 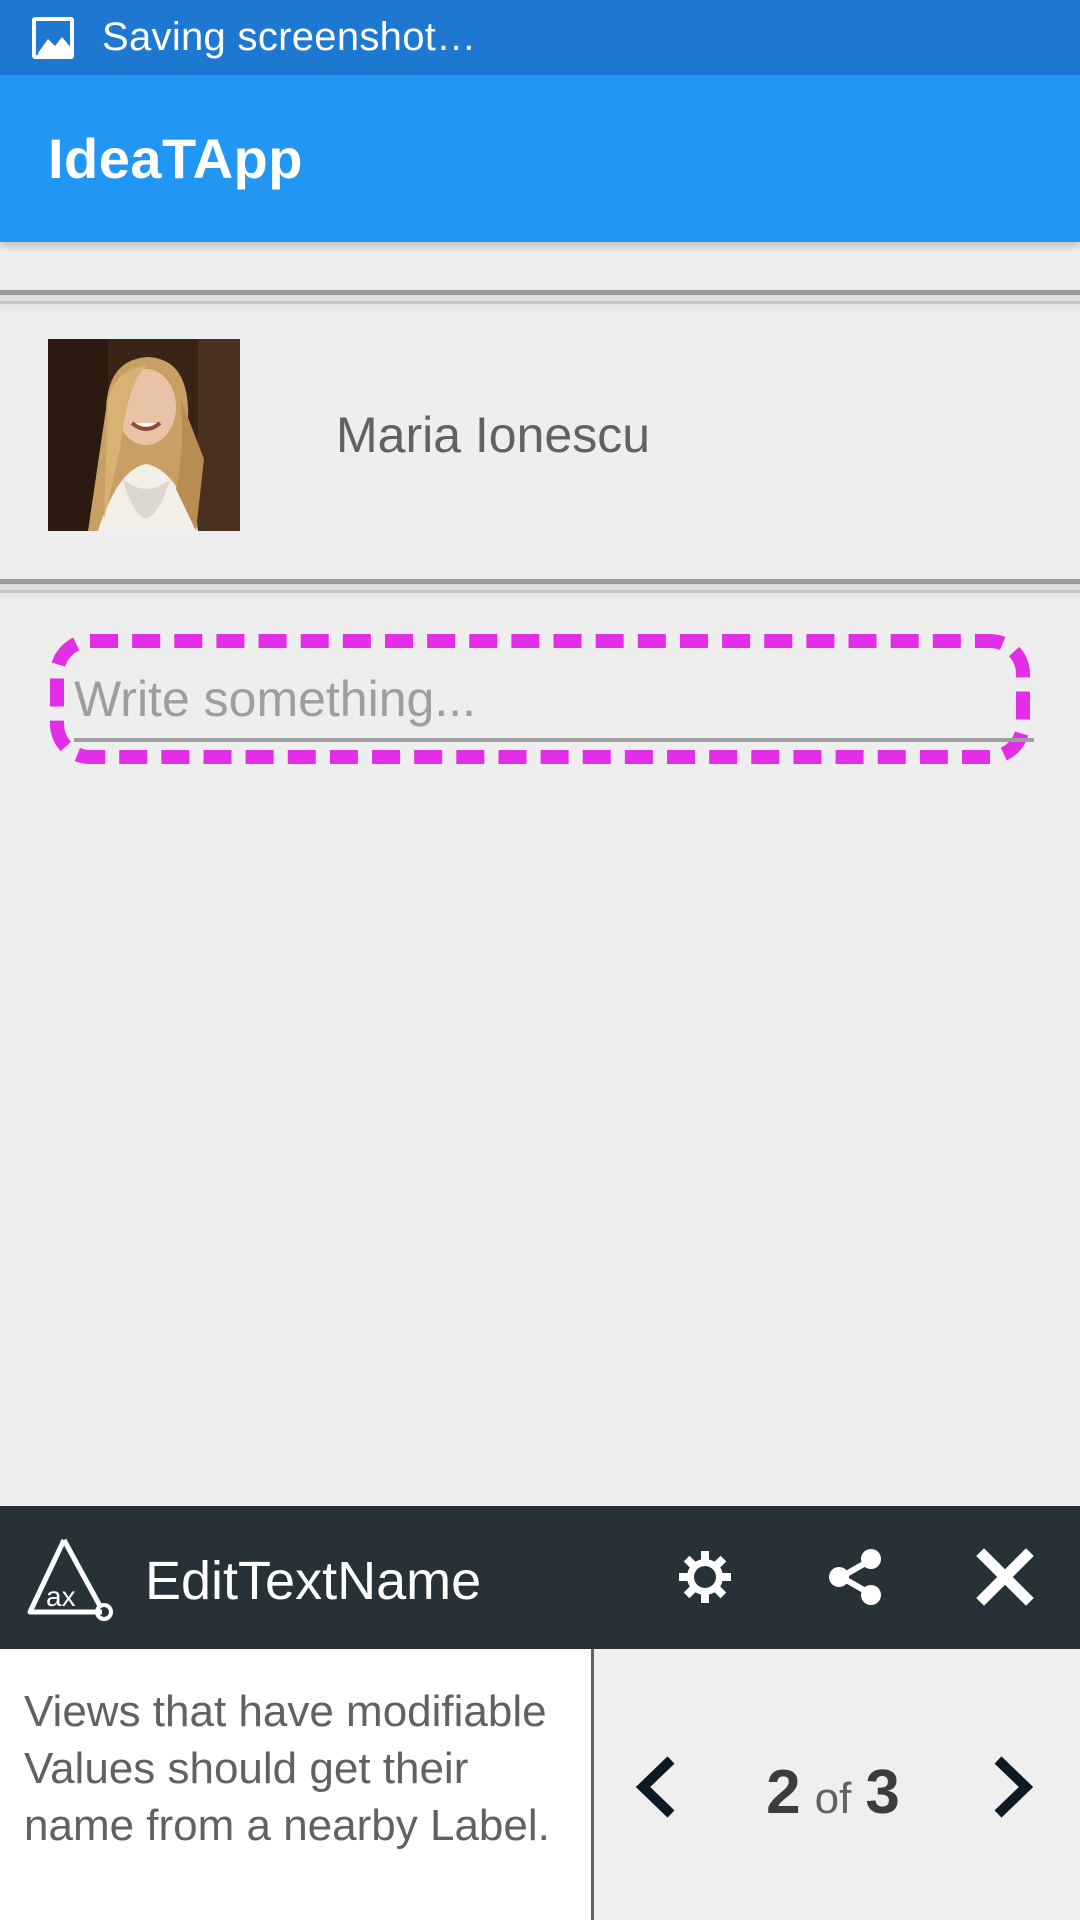 I want to click on svg-text: ax, so click(x=61, y=1596).